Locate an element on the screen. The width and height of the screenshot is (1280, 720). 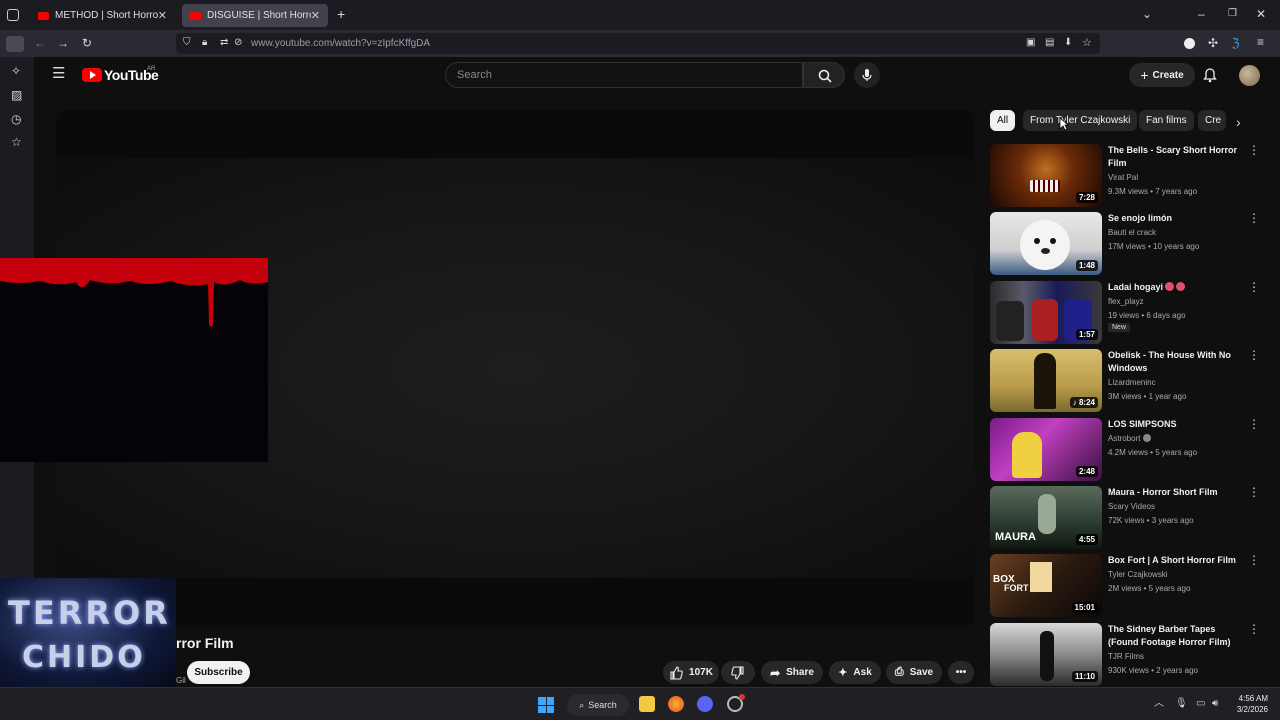
windows-start-icon is located at coordinates (546, 705).